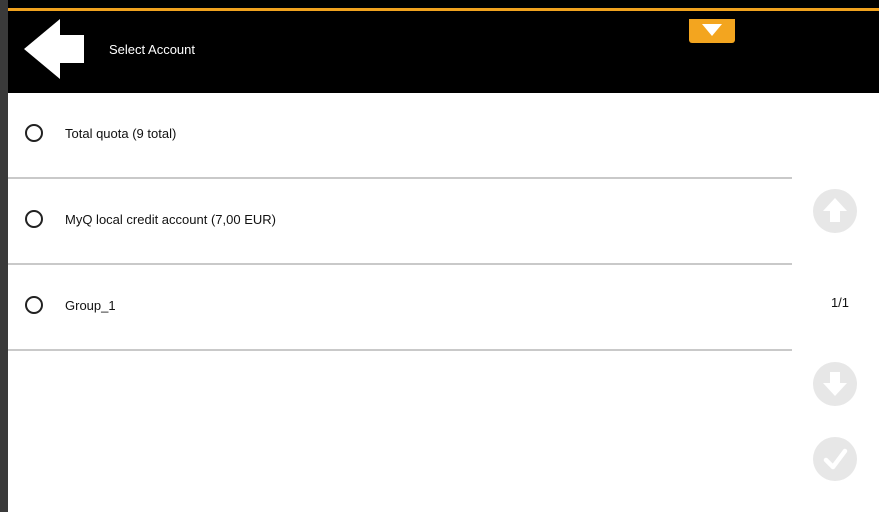 This screenshot has height=512, width=879. I want to click on account-option-total-quota: Total quota (9 total), so click(400, 136).